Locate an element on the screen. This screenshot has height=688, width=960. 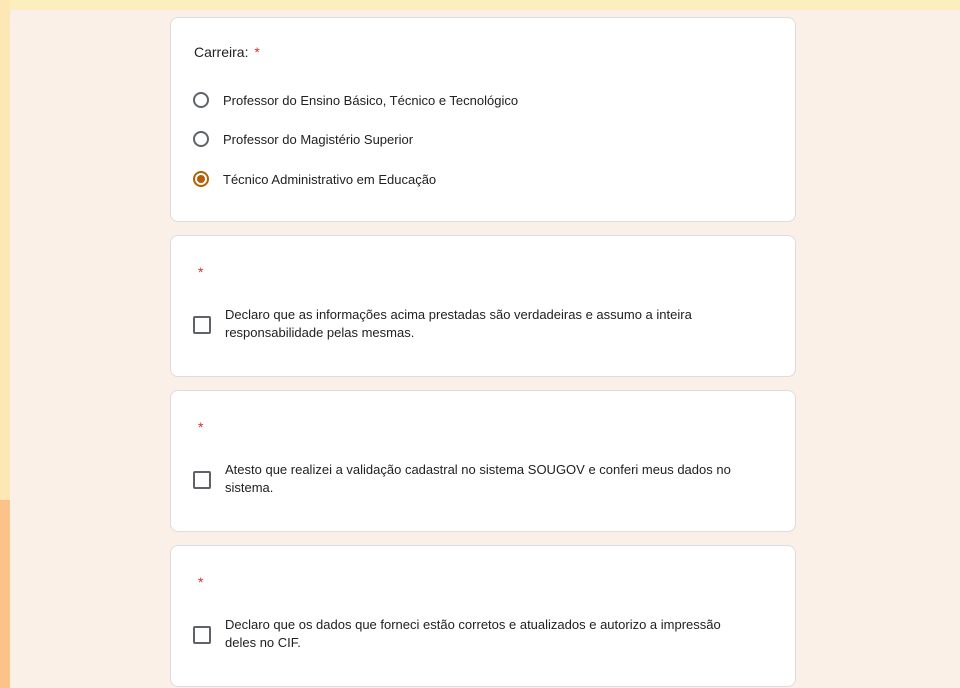
radio-option-magisterio-superior: Professor do Magistério Superior is located at coordinates (303, 139).